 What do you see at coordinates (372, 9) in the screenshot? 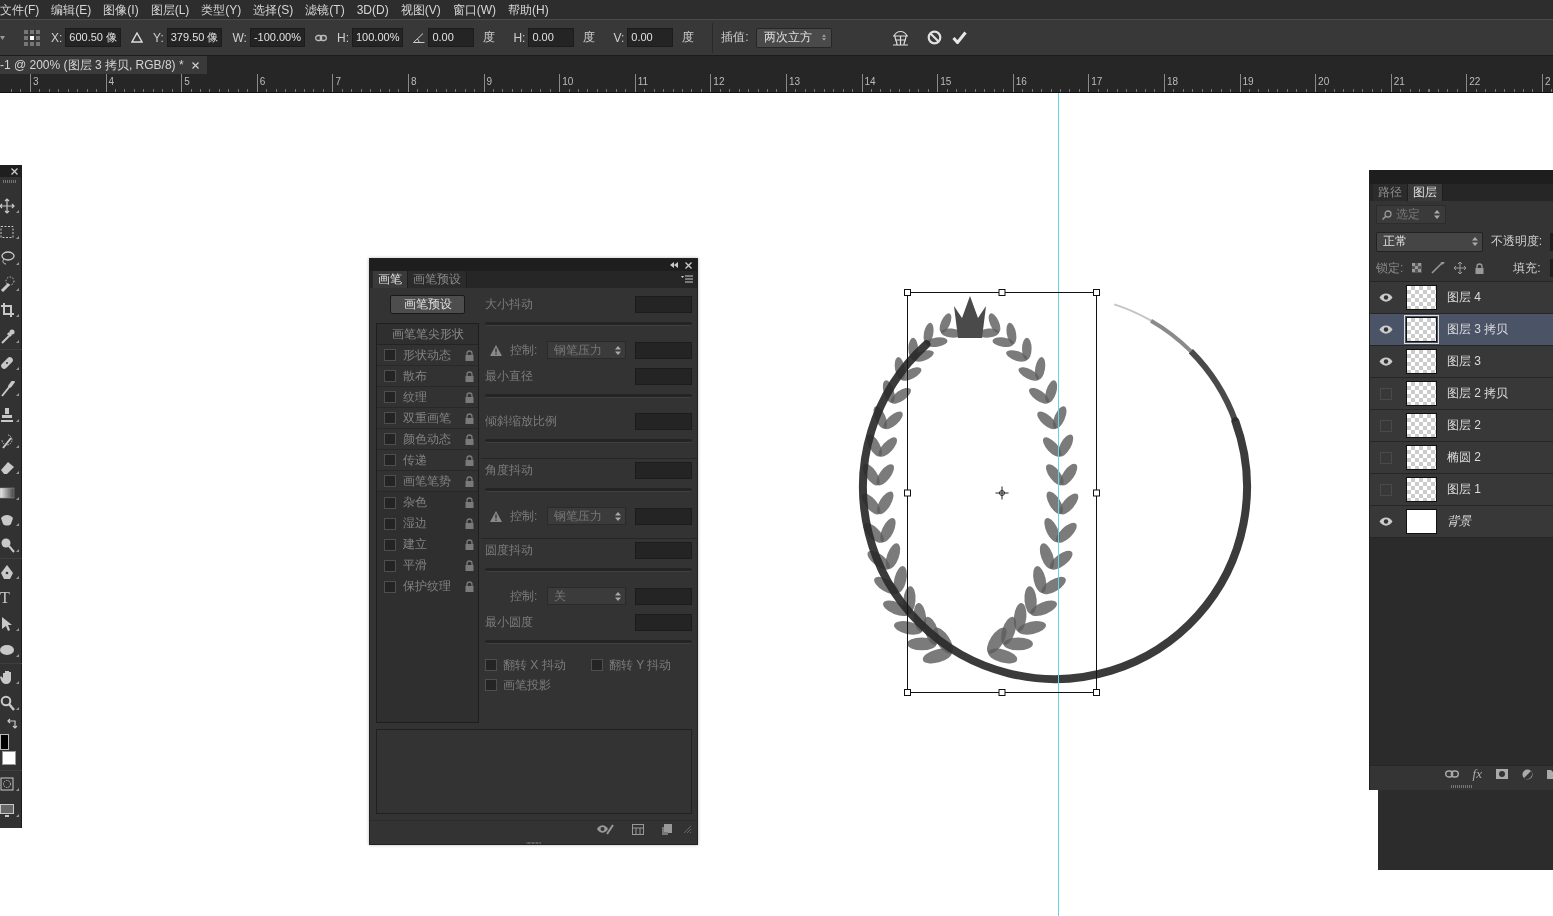
I see `menu-item: 3D(D)` at bounding box center [372, 9].